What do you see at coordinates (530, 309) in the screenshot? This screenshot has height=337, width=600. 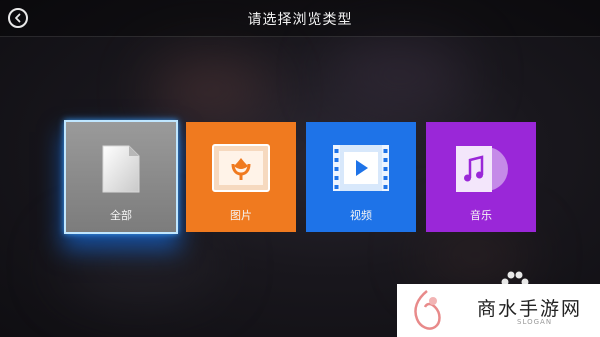 I see `watermark-text: 商水手游网` at bounding box center [530, 309].